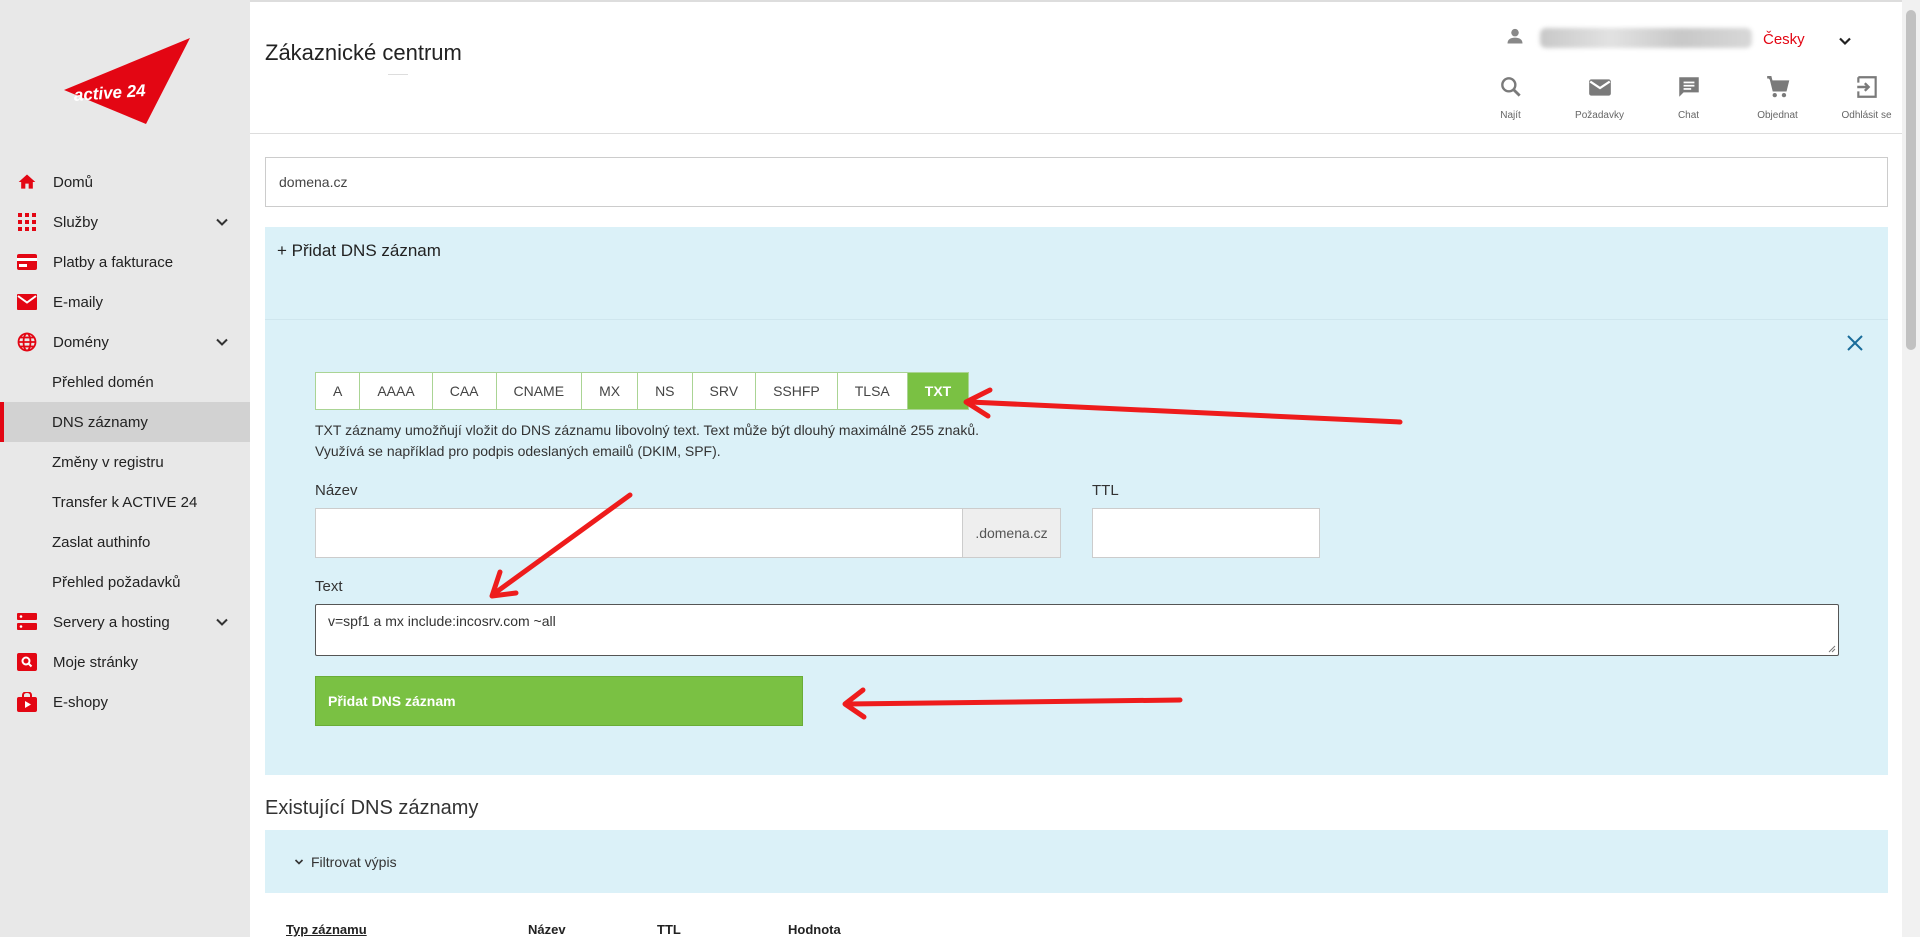  I want to click on sidebar-item-dns-records: DNS záznamy, so click(125, 422).